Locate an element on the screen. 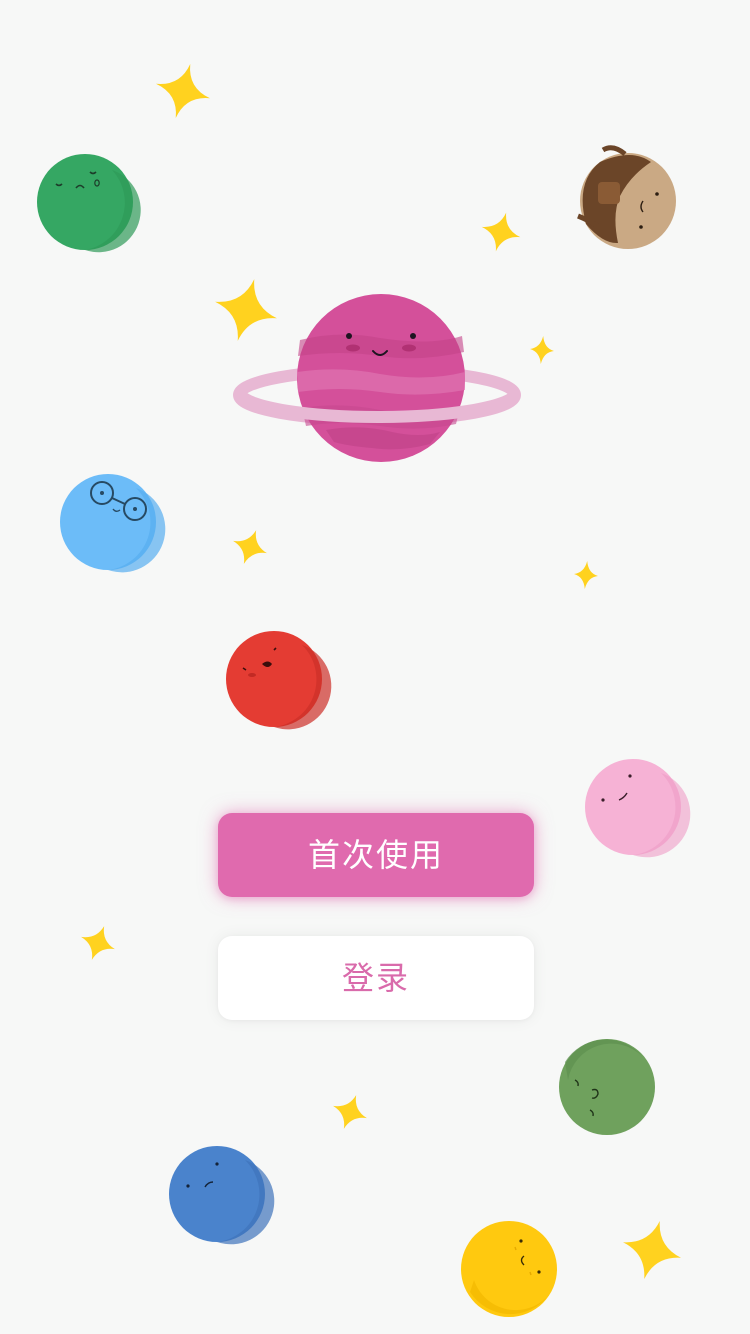 Image resolution: width=750 pixels, height=1334 pixels. blue-glasses-planet-icon is located at coordinates (113, 523).